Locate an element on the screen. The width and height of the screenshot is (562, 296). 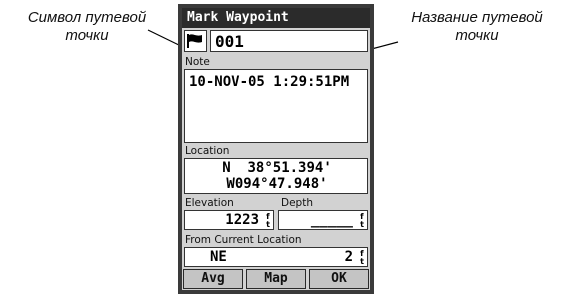
location-longitude: W094°47.948' is located at coordinates (277, 184).